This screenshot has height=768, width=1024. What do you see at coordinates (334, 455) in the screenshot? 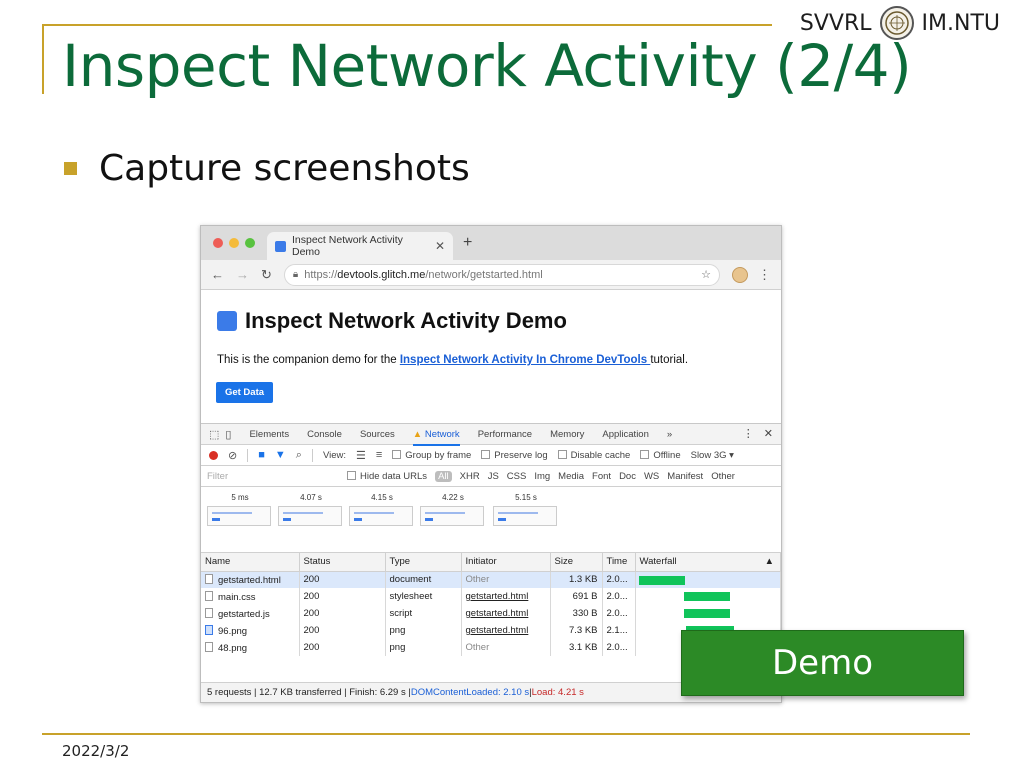
I see `view-label: View:` at bounding box center [334, 455].